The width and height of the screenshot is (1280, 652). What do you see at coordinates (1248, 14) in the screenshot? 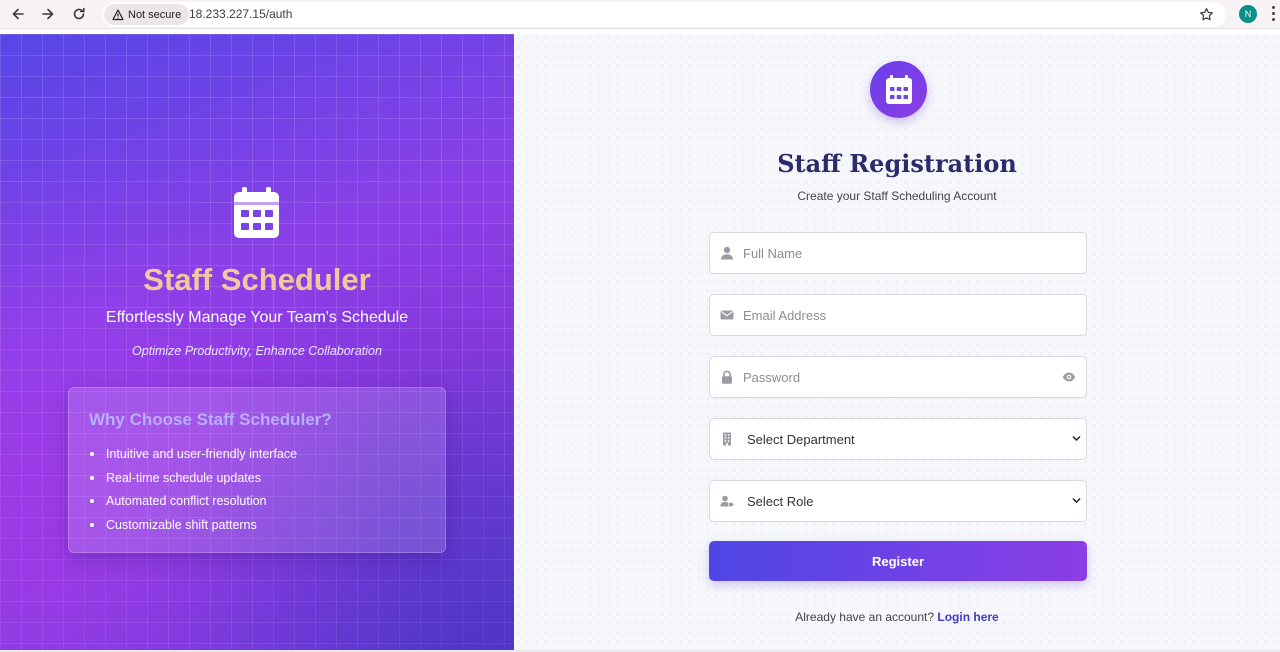
I see `profile-avatar: N` at bounding box center [1248, 14].